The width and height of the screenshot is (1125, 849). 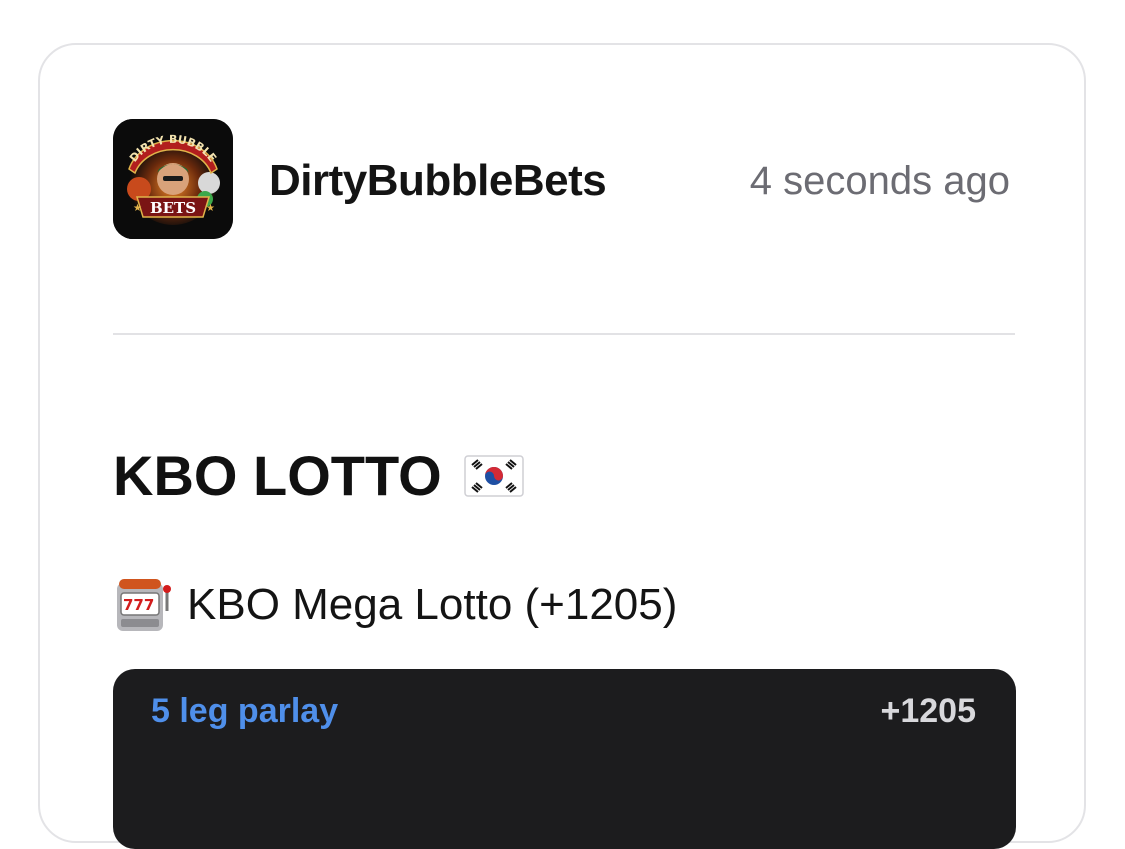 I want to click on pick-line: 777 KBO Mega Lotto (+1205), so click(x=395, y=605).